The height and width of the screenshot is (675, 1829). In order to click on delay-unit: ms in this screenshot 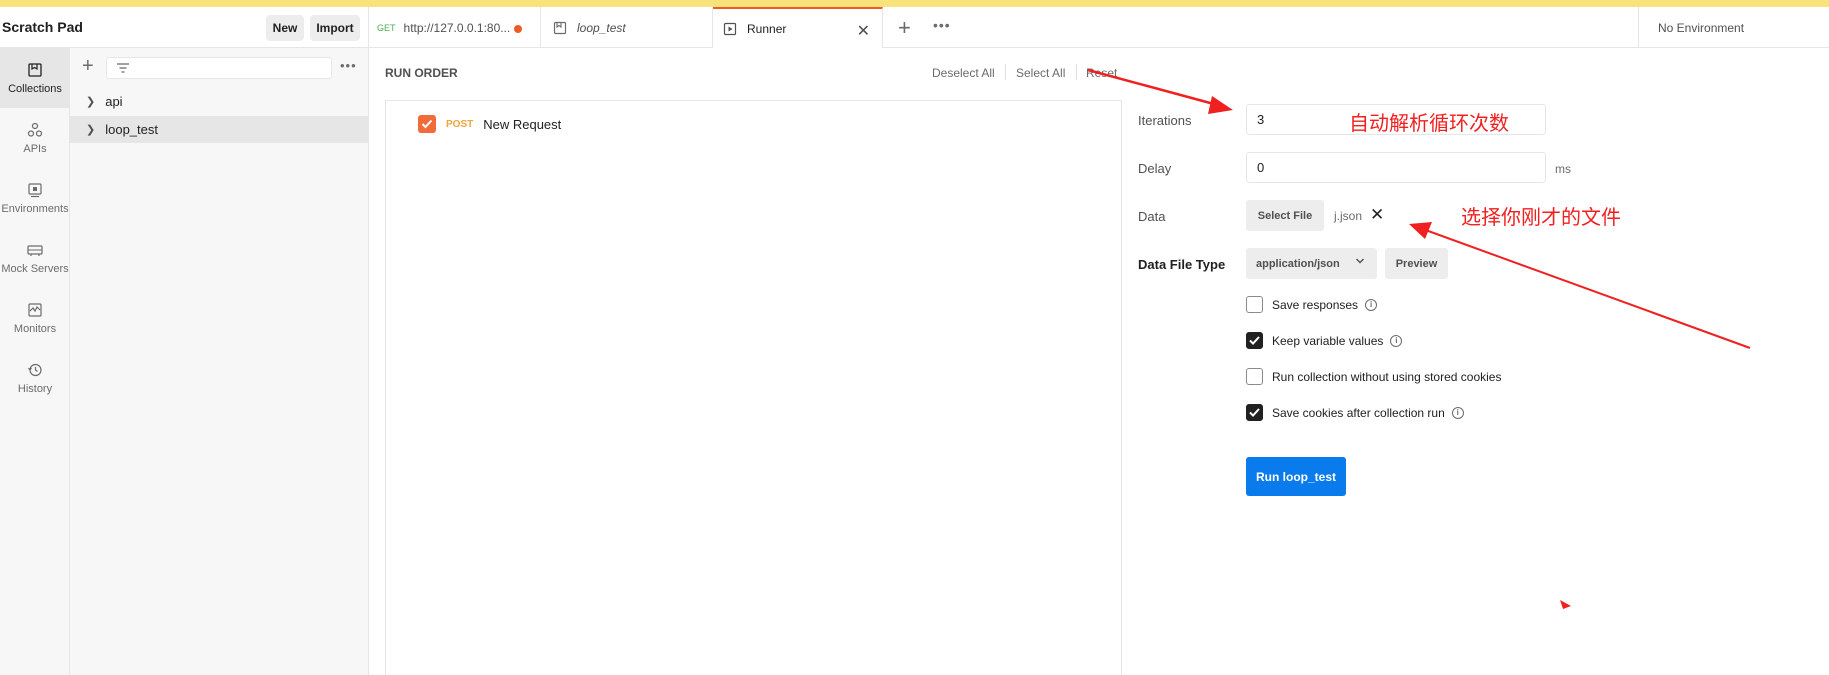, I will do `click(1563, 169)`.